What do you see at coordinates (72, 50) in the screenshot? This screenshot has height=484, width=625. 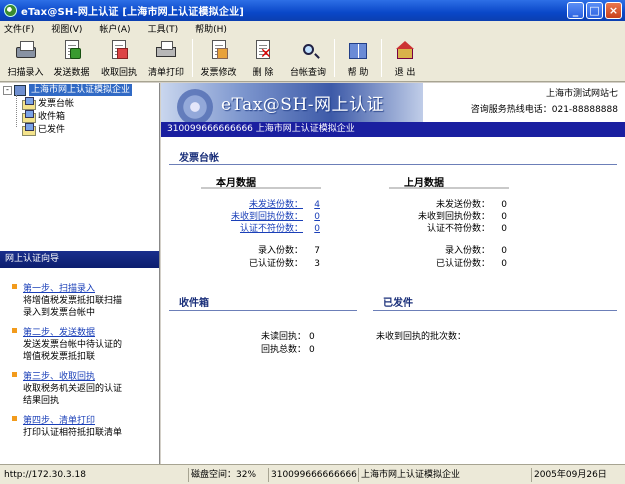 I see `send-data-icon` at bounding box center [72, 50].